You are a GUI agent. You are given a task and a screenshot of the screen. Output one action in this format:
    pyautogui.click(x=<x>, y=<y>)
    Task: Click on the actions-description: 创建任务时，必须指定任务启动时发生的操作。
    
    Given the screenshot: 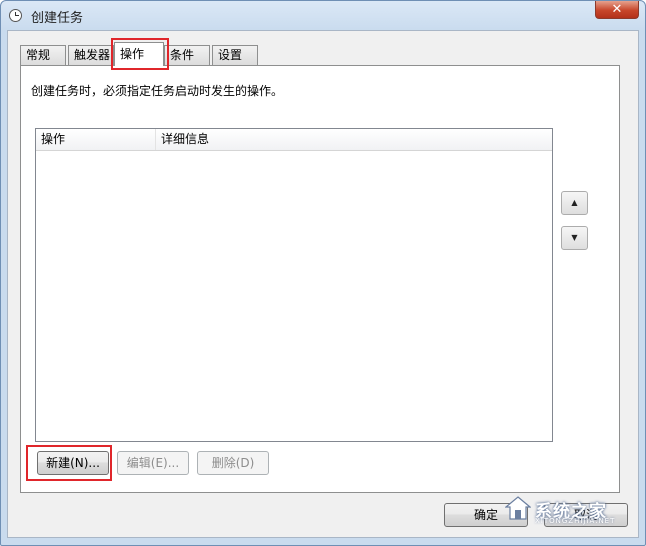 What is the action you would take?
    pyautogui.click(x=157, y=91)
    